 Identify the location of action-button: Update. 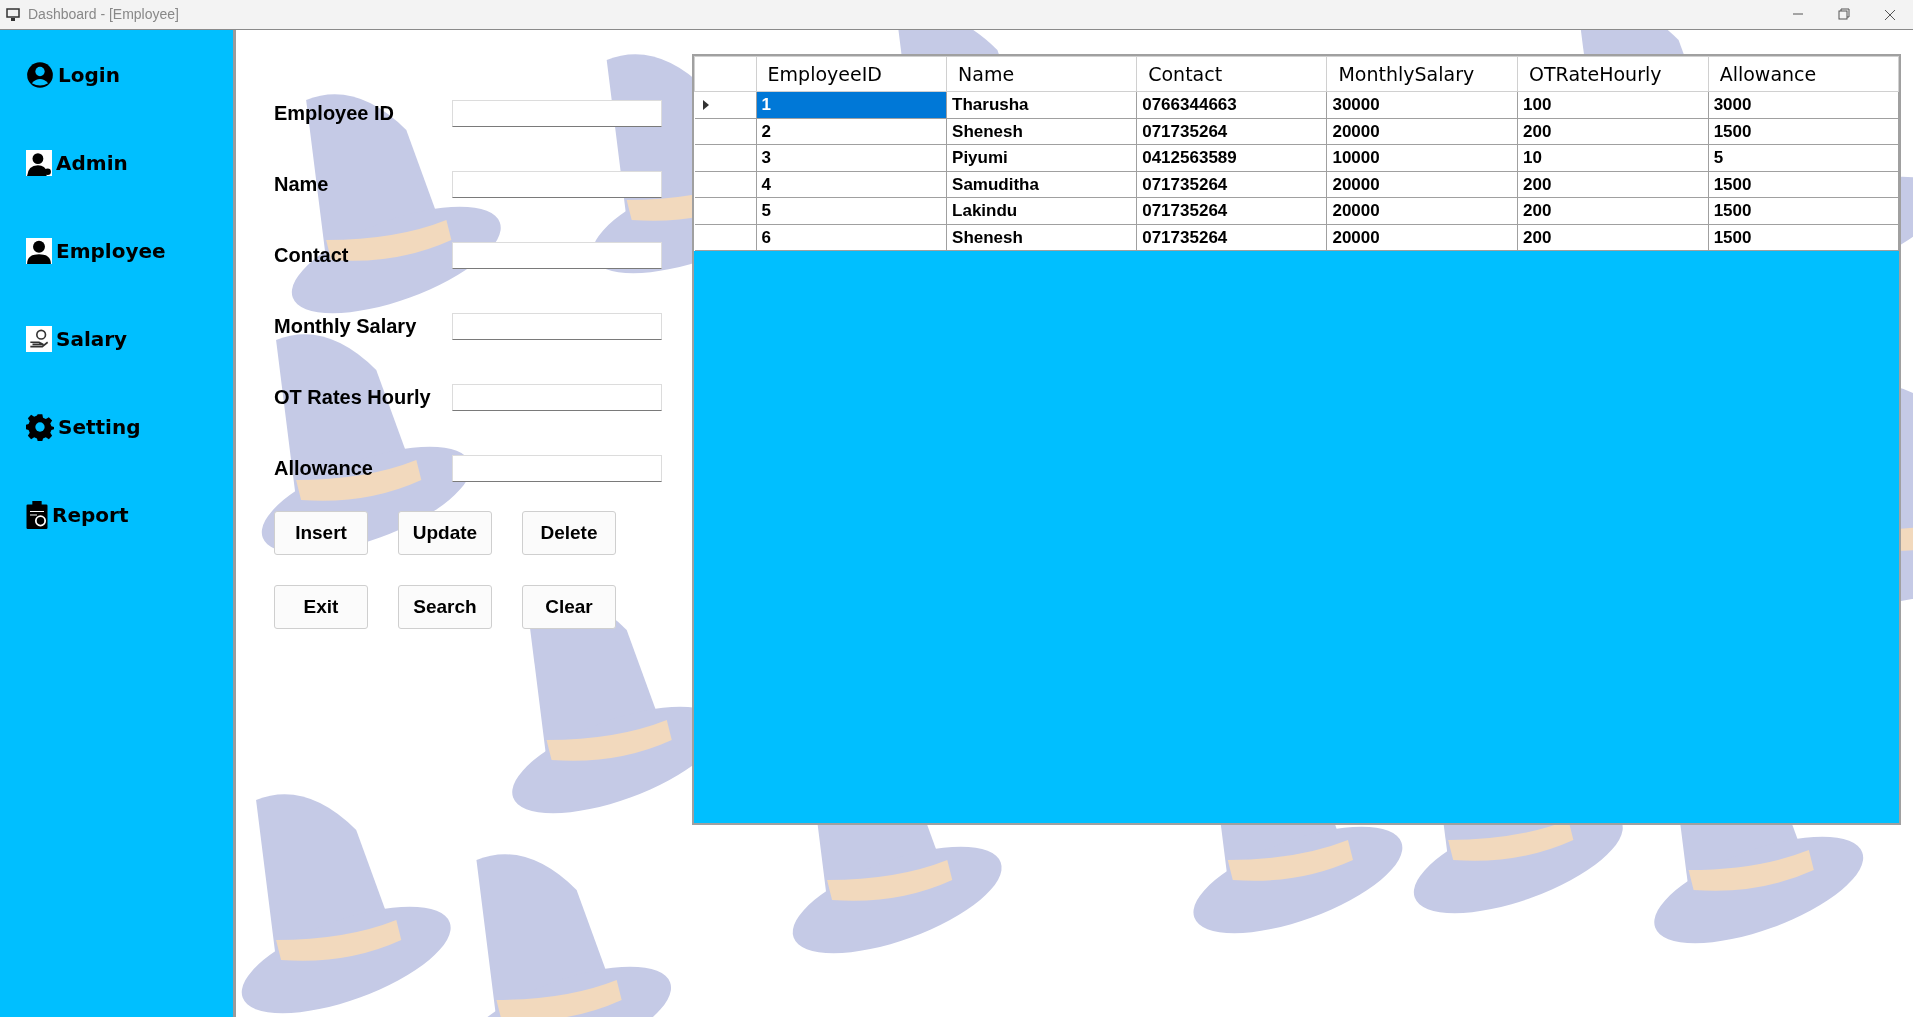
(445, 533).